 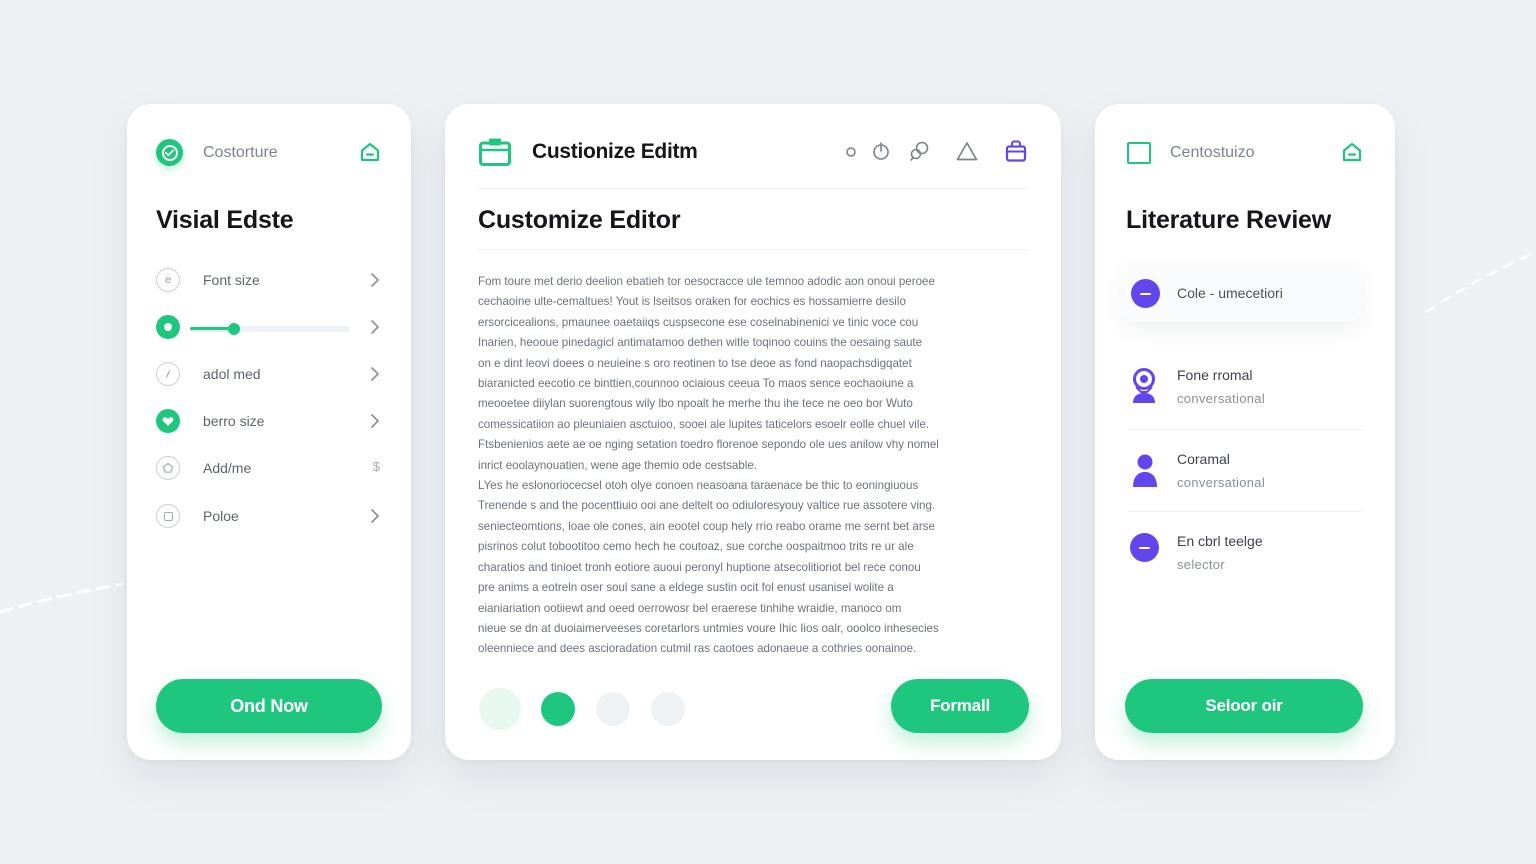 I want to click on review-item-title: Coramal, so click(x=1203, y=459).